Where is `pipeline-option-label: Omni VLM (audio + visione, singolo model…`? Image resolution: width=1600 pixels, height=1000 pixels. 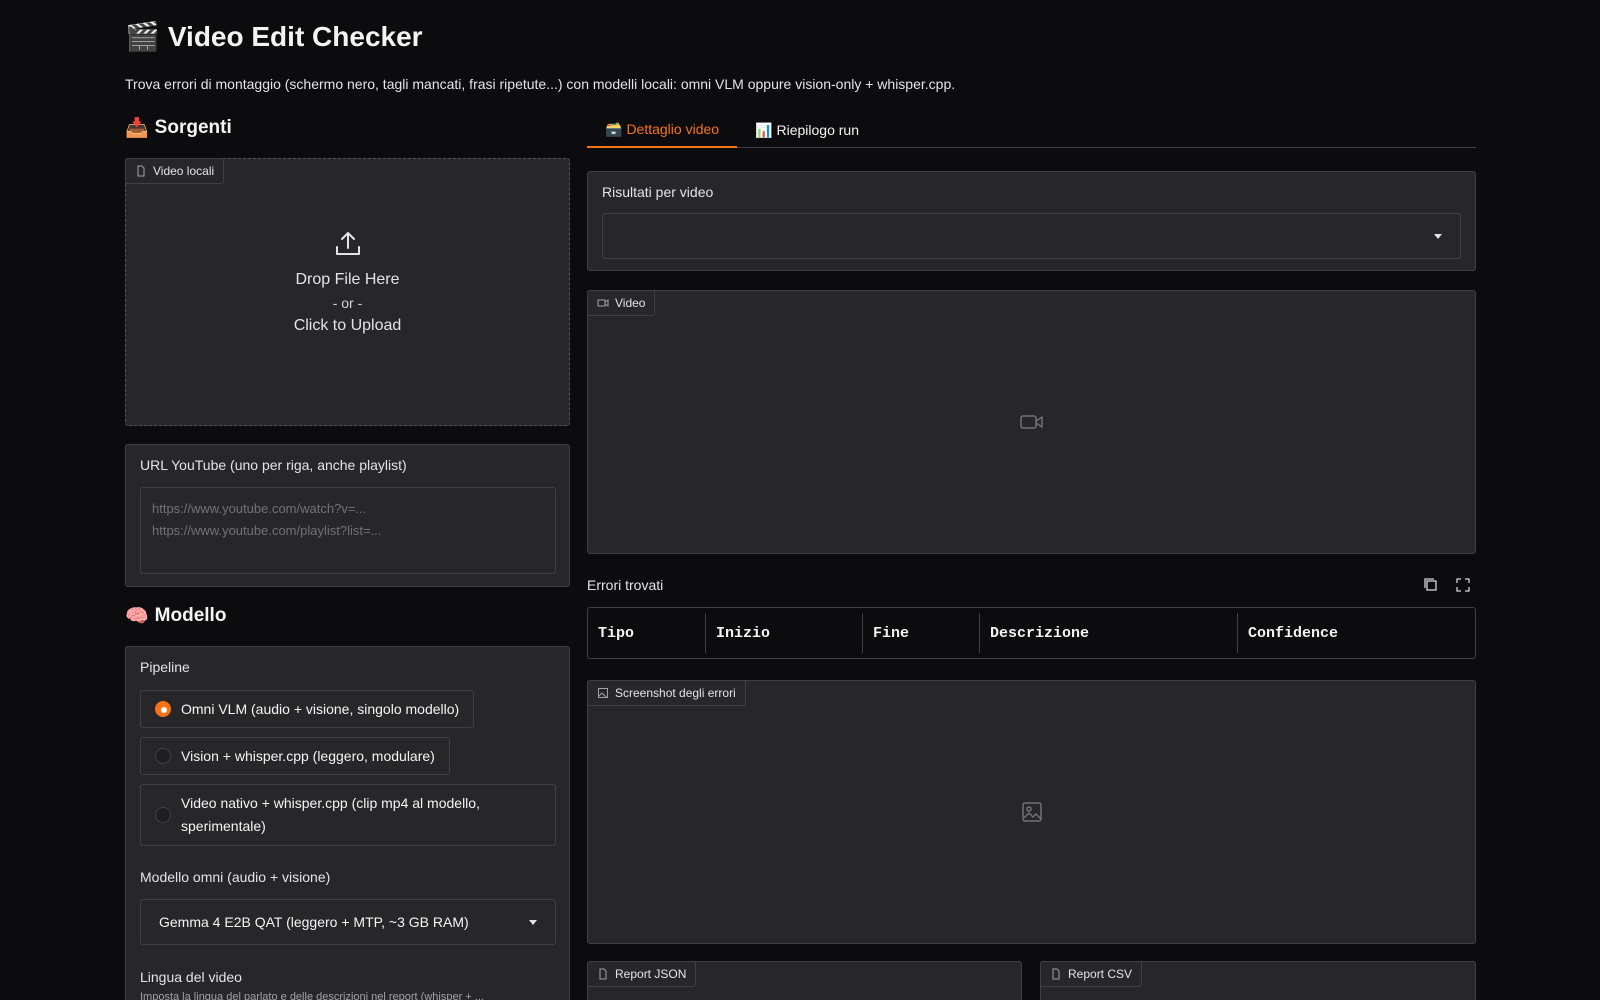 pipeline-option-label: Omni VLM (audio + visione, singolo model… is located at coordinates (320, 709).